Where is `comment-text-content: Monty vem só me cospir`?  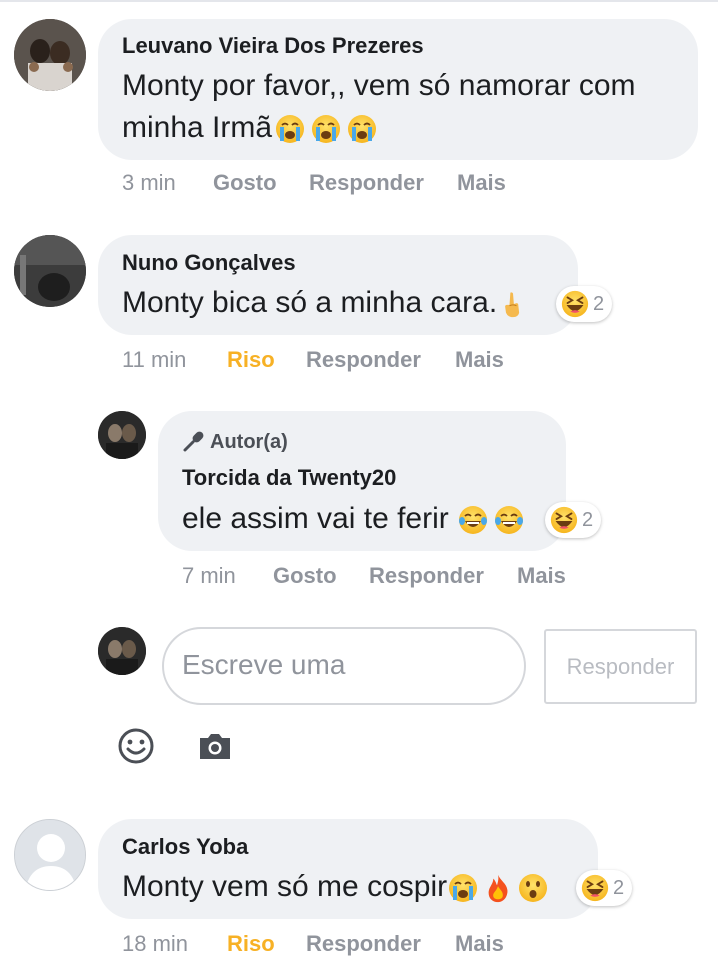 comment-text-content: Monty vem só me cospir is located at coordinates (285, 886).